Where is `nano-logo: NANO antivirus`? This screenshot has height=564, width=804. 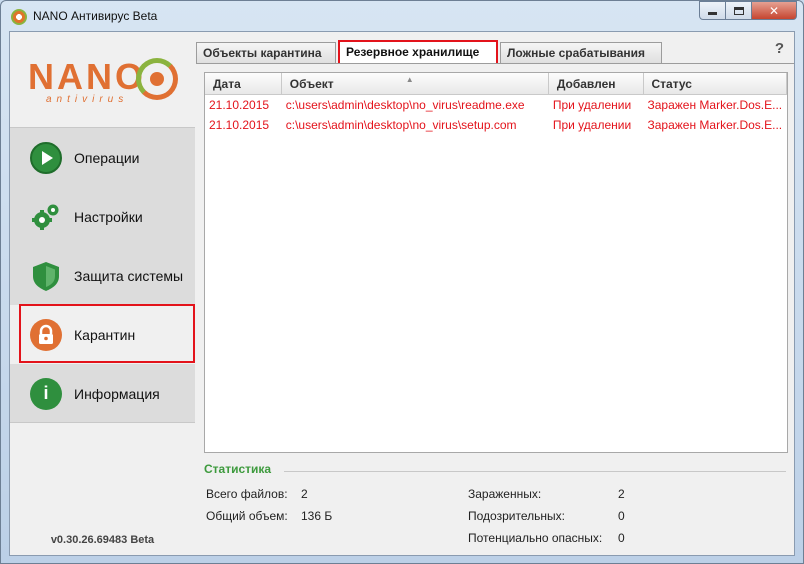 nano-logo: NANO antivirus is located at coordinates (105, 82).